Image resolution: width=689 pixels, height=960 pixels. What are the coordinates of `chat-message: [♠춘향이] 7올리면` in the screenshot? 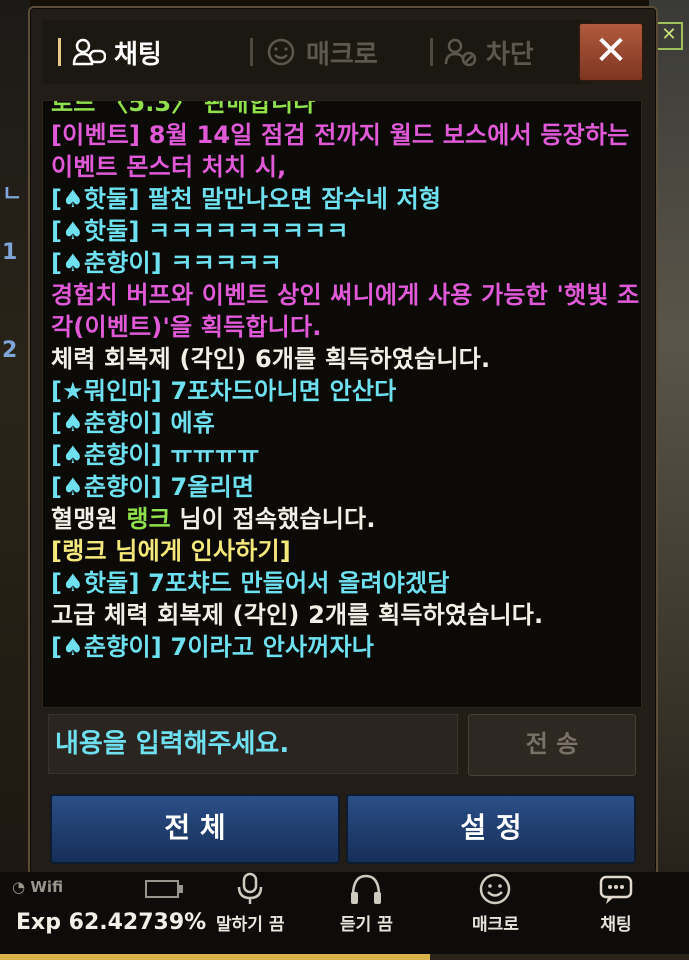 It's located at (342, 487).